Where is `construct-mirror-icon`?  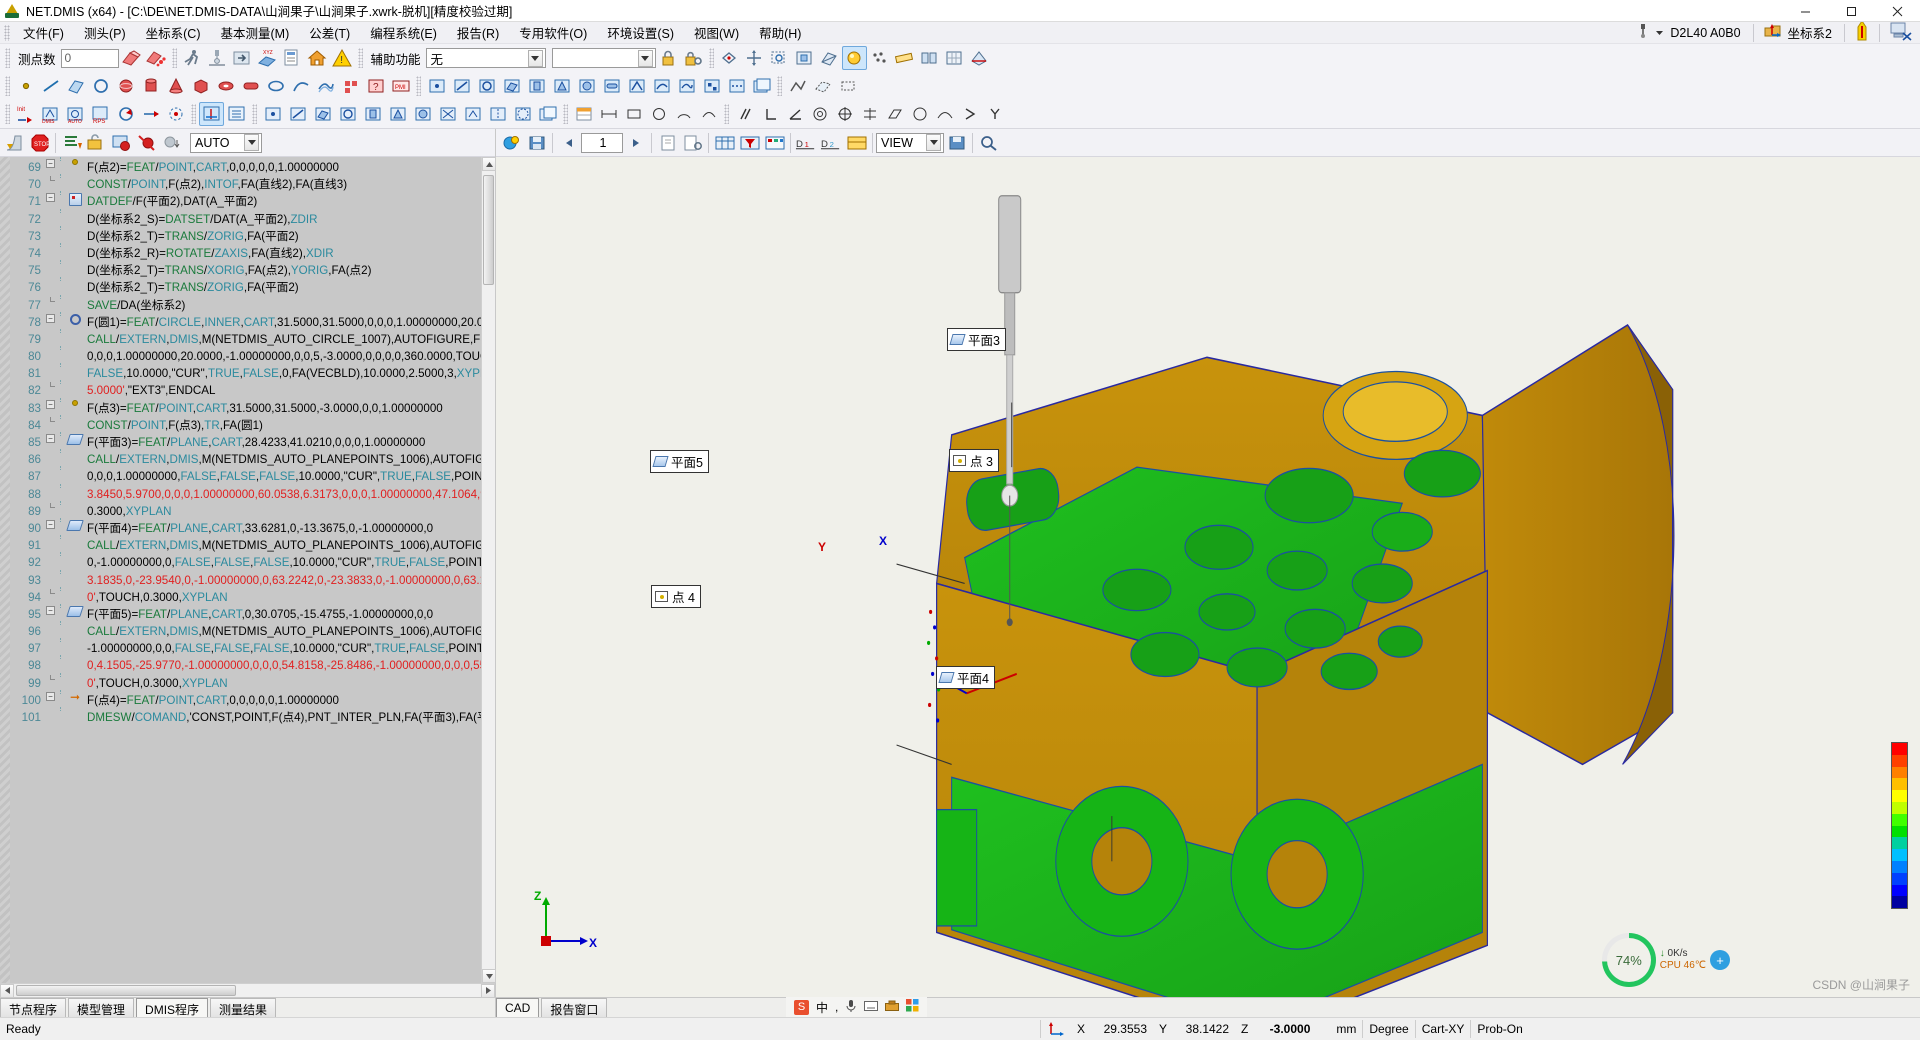 construct-mirror-icon is located at coordinates (497, 114).